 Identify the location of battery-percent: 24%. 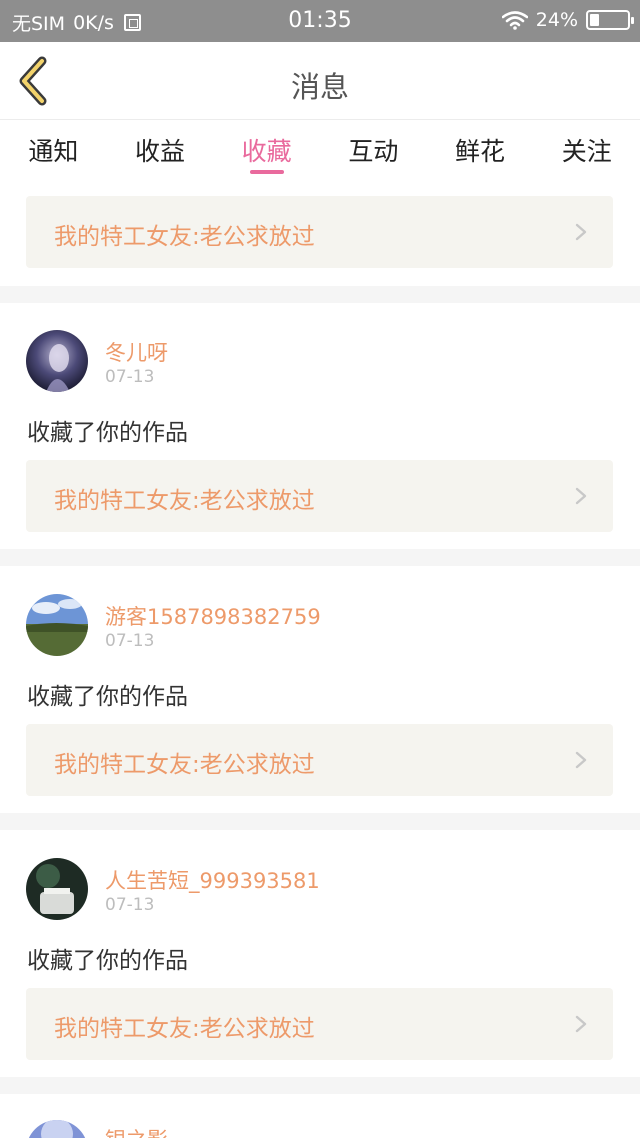
(556, 20).